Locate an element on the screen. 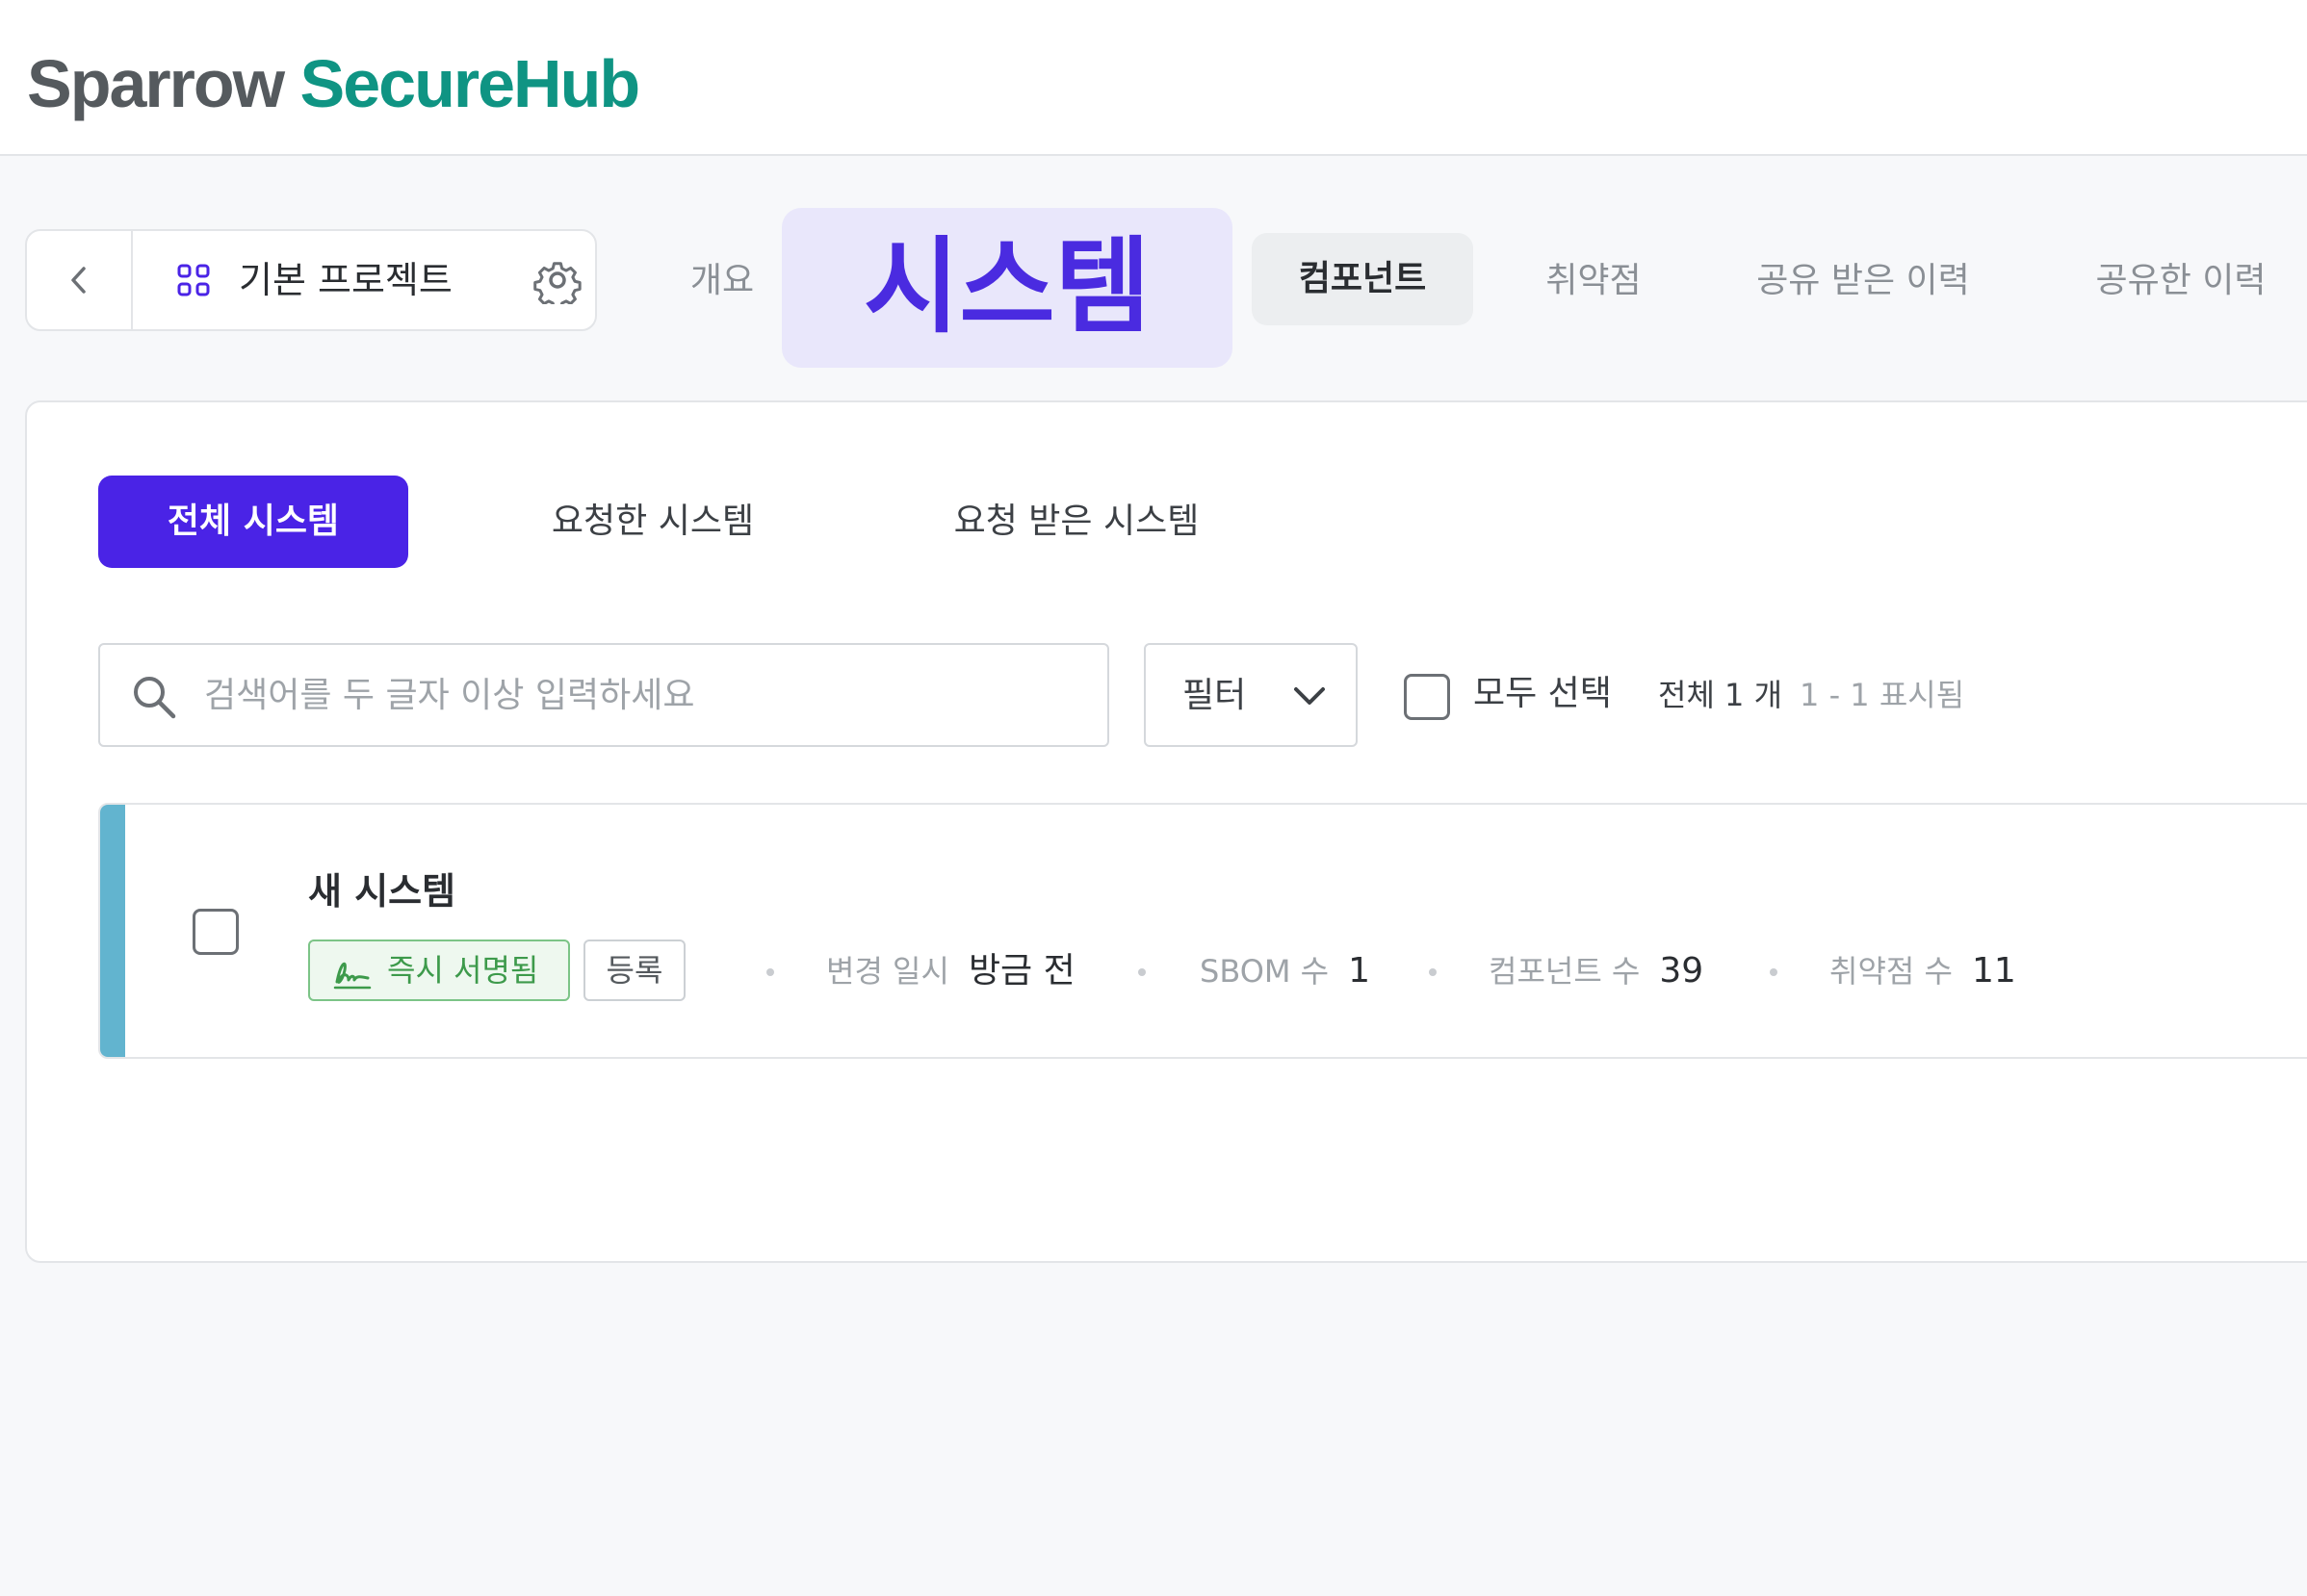 The height and width of the screenshot is (1596, 2307). result-summary: 전체 1 개 1 - 1 표시됨 is located at coordinates (1811, 695).